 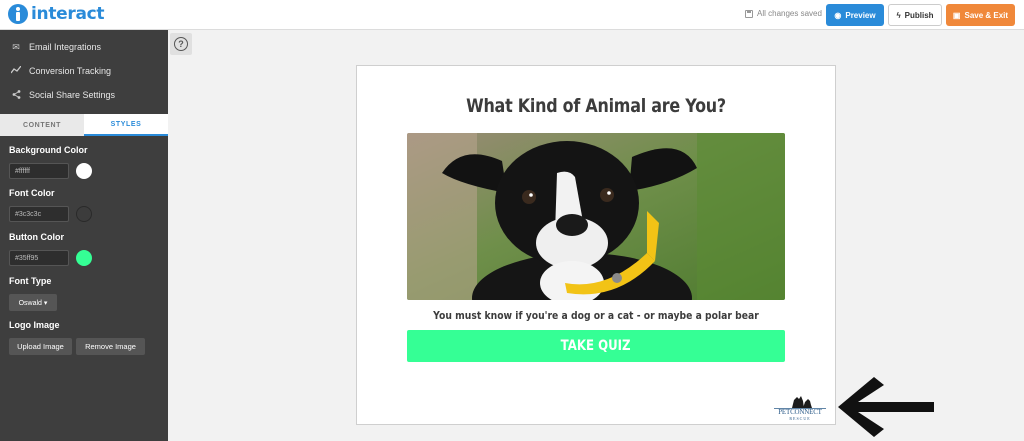 What do you see at coordinates (40, 346) in the screenshot?
I see `upload-image-button: Upload Image` at bounding box center [40, 346].